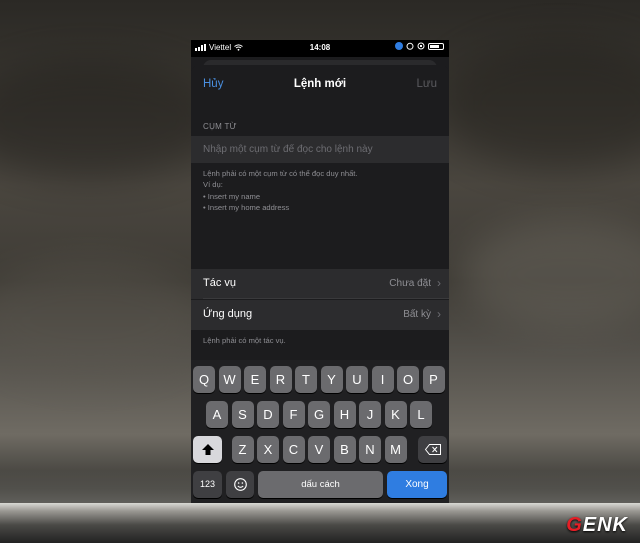 The height and width of the screenshot is (543, 640). What do you see at coordinates (331, 379) in the screenshot?
I see `key-y: Y` at bounding box center [331, 379].